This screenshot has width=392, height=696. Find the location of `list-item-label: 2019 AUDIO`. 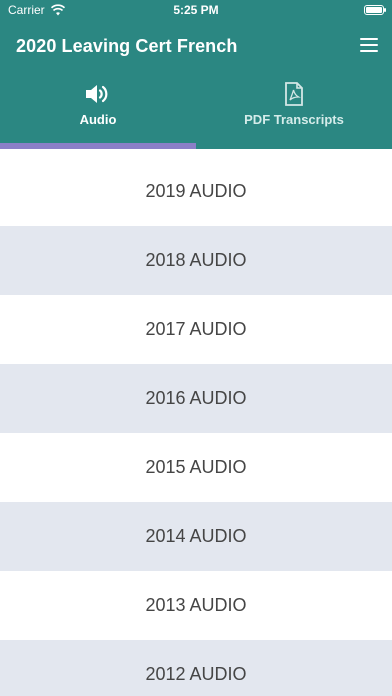

list-item-label: 2019 AUDIO is located at coordinates (196, 191).